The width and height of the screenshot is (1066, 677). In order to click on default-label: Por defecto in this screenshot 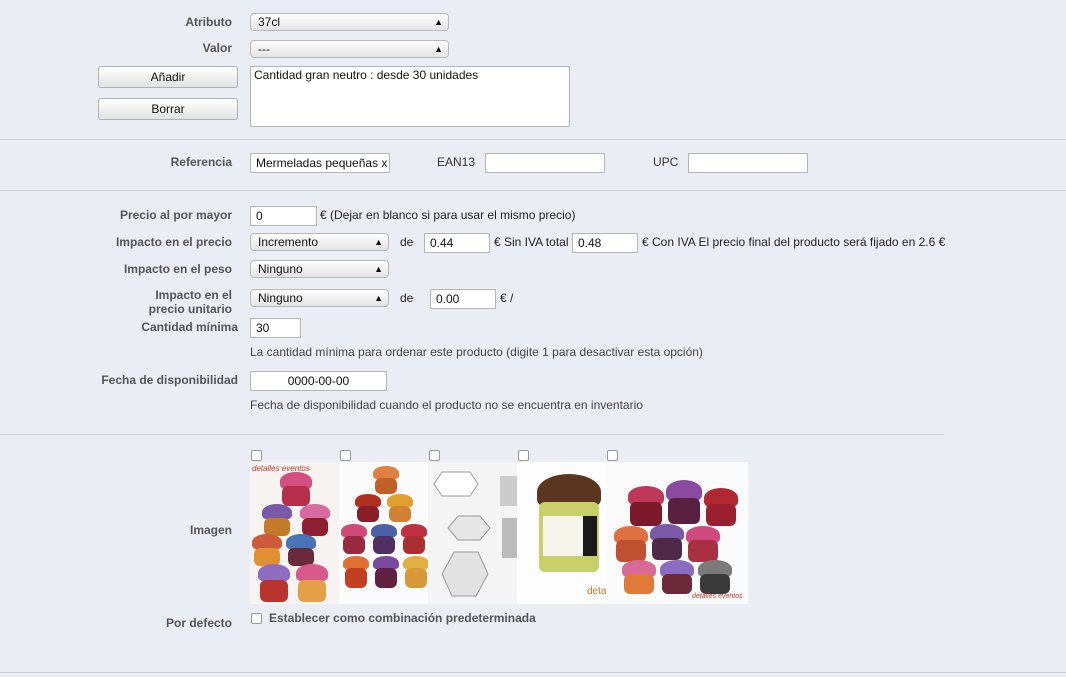, I will do `click(198, 623)`.